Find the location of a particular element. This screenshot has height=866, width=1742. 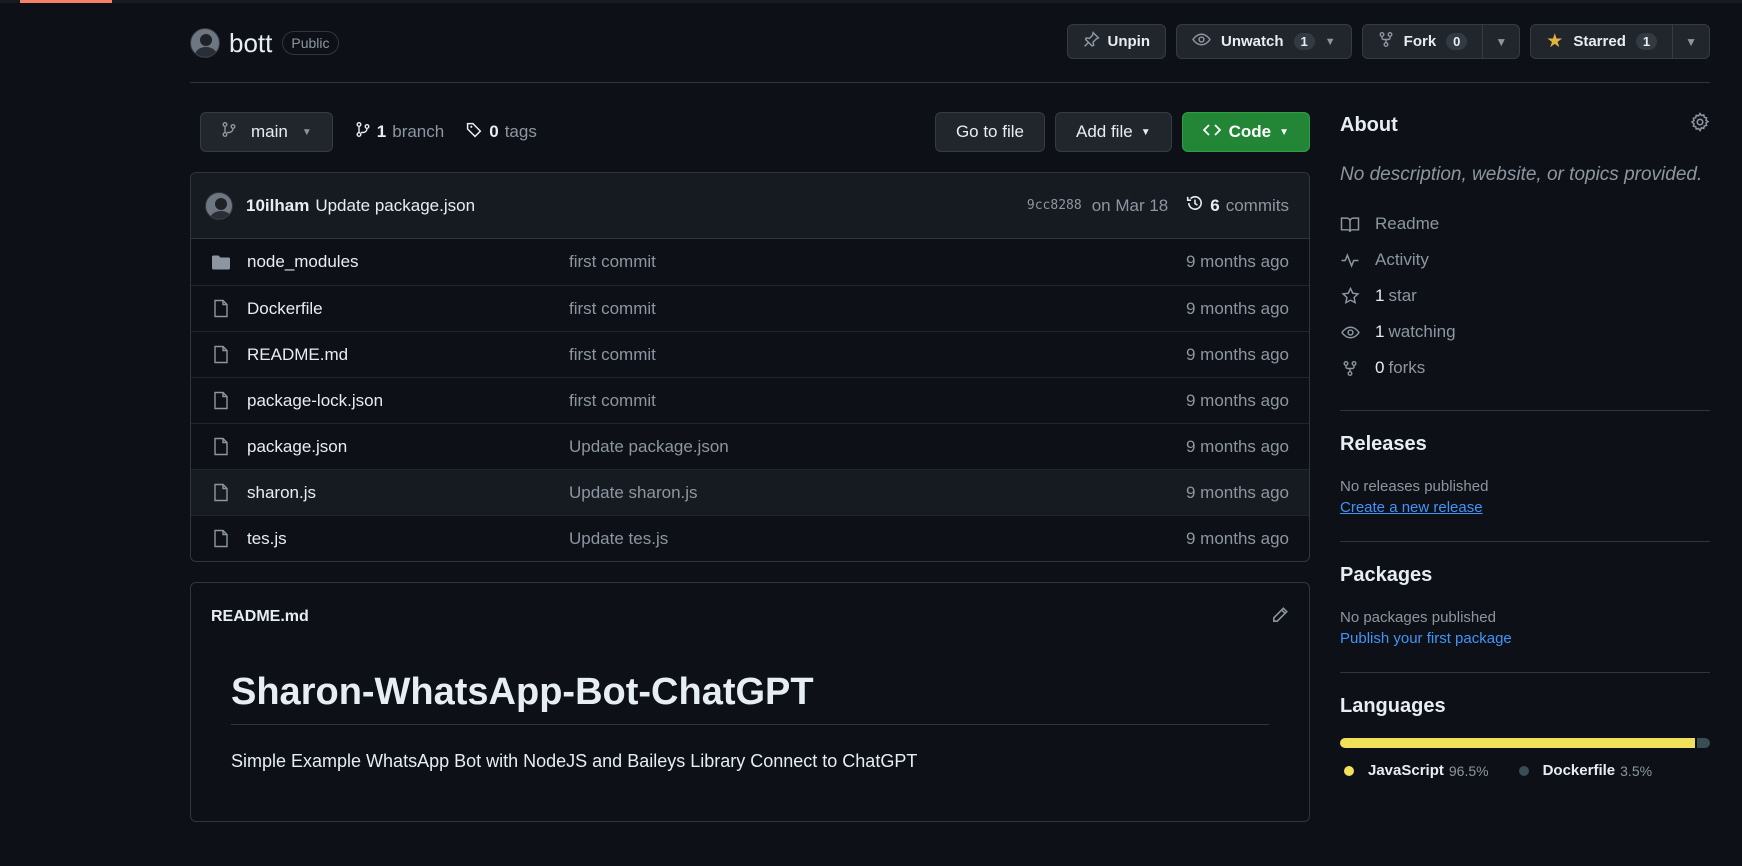

branch-icon is located at coordinates (229, 132).